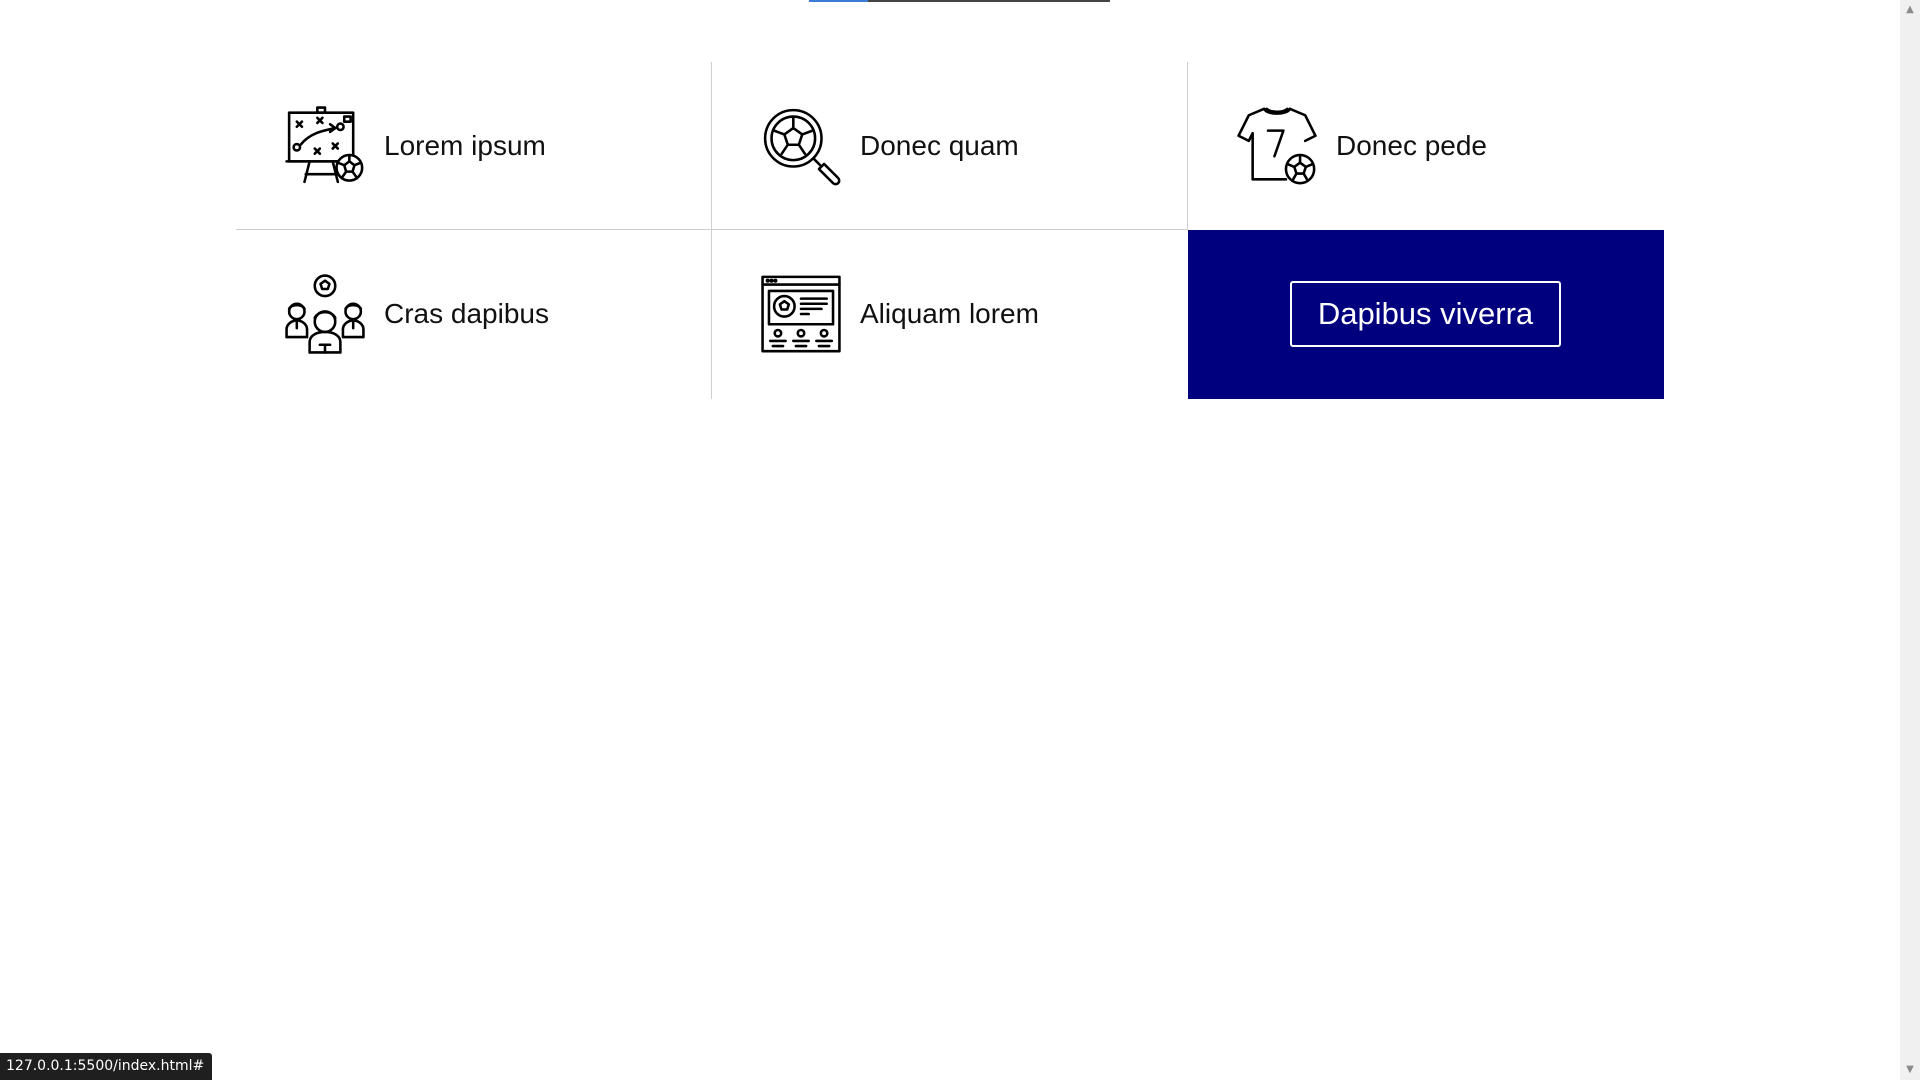  What do you see at coordinates (939, 145) in the screenshot?
I see `feature-label: Donec quam` at bounding box center [939, 145].